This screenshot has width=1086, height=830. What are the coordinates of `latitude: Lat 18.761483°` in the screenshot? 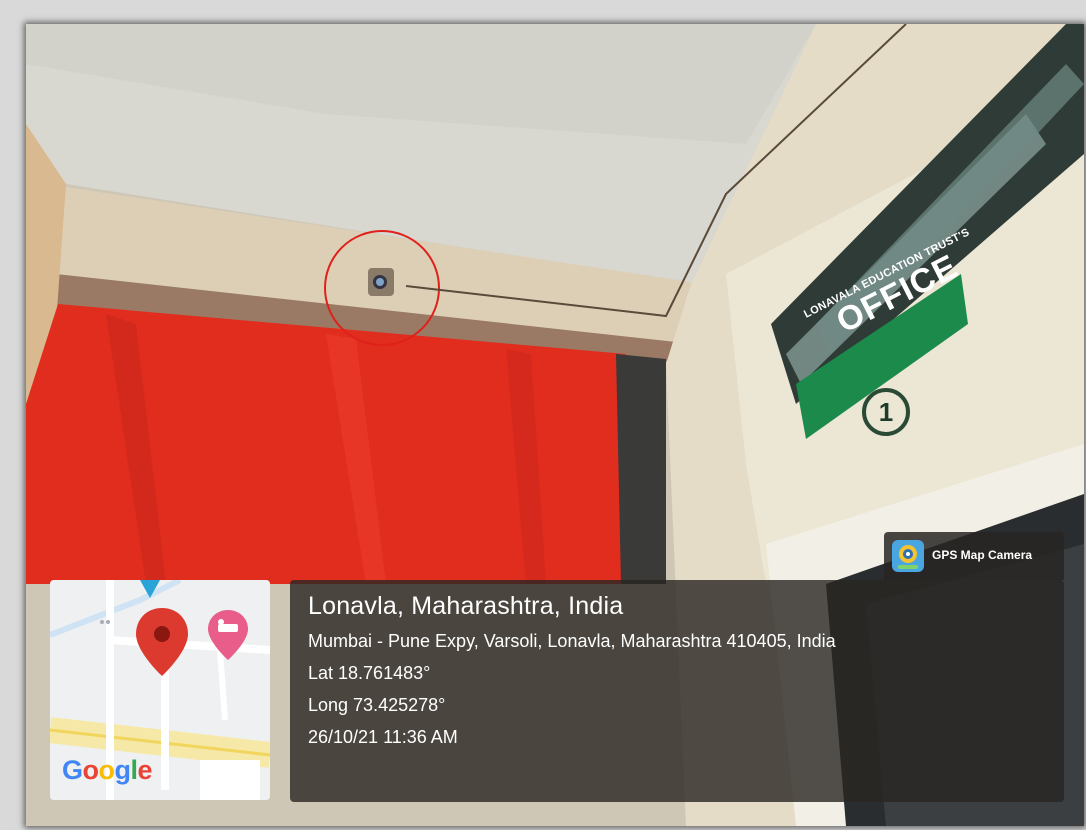 It's located at (369, 673).